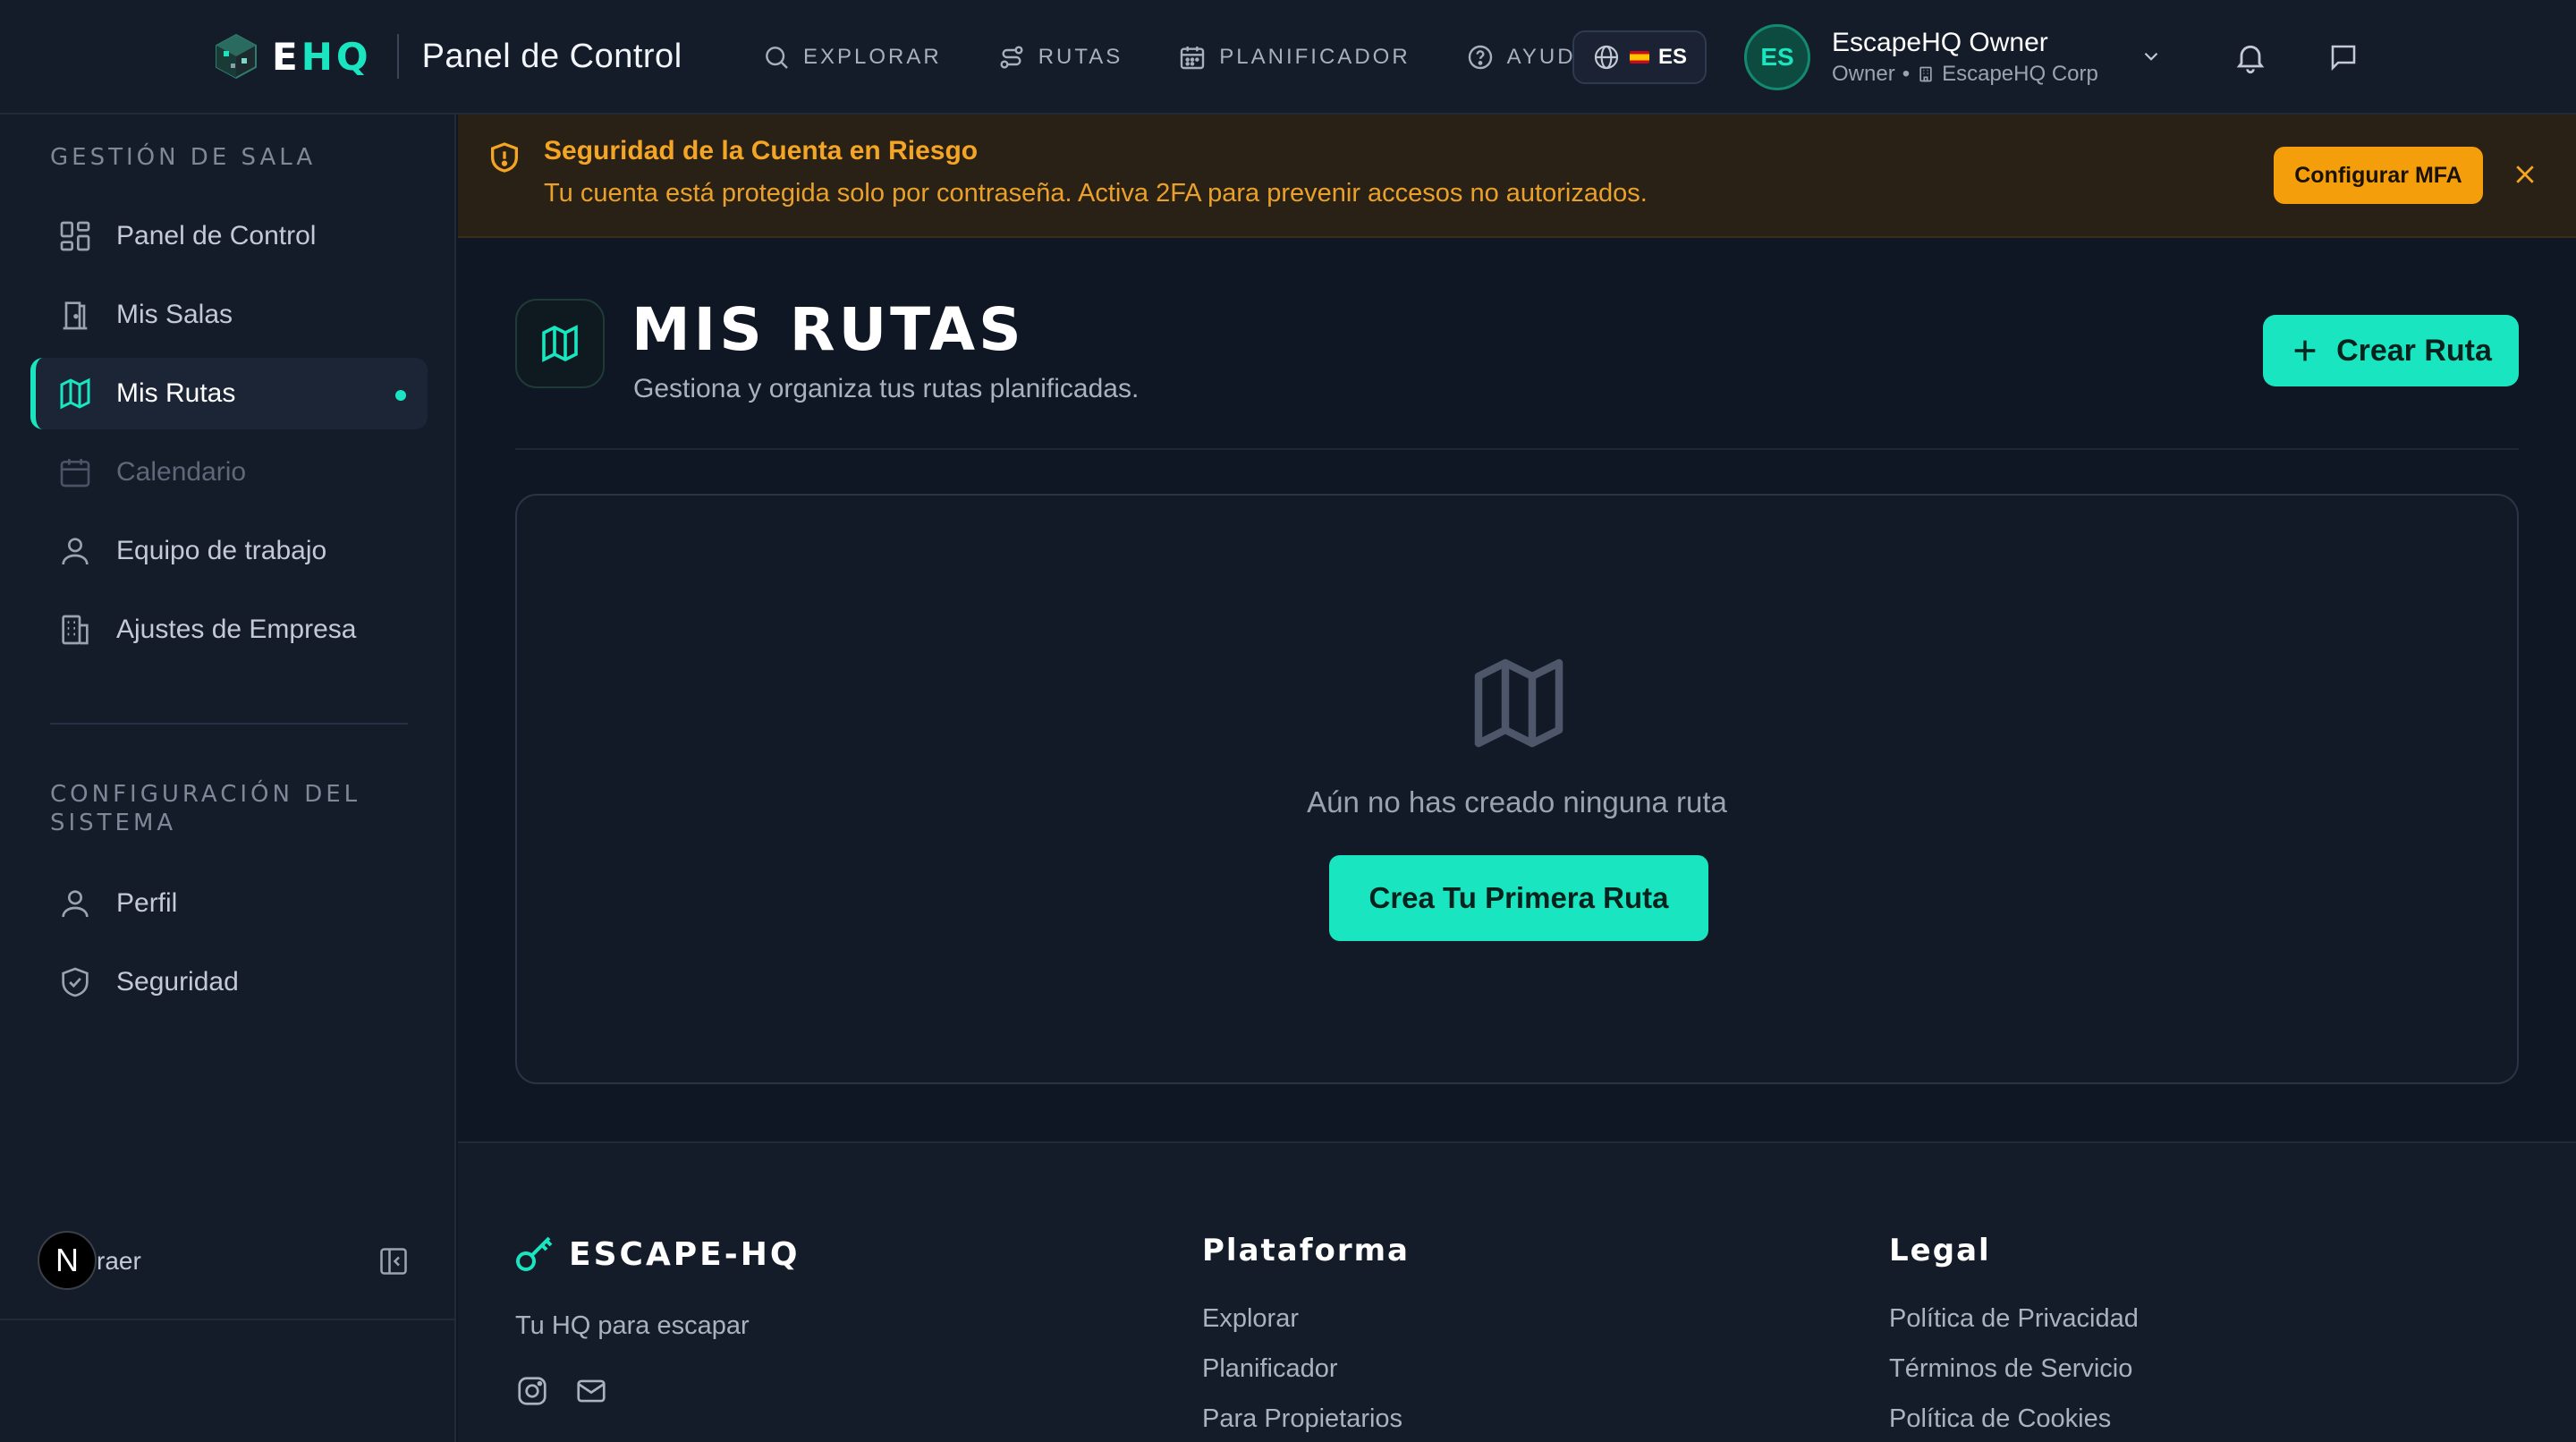 The width and height of the screenshot is (2576, 1442). Describe the element at coordinates (183, 157) in the screenshot. I see `section-title-gestion: GESTIÓN DE SALA` at that location.